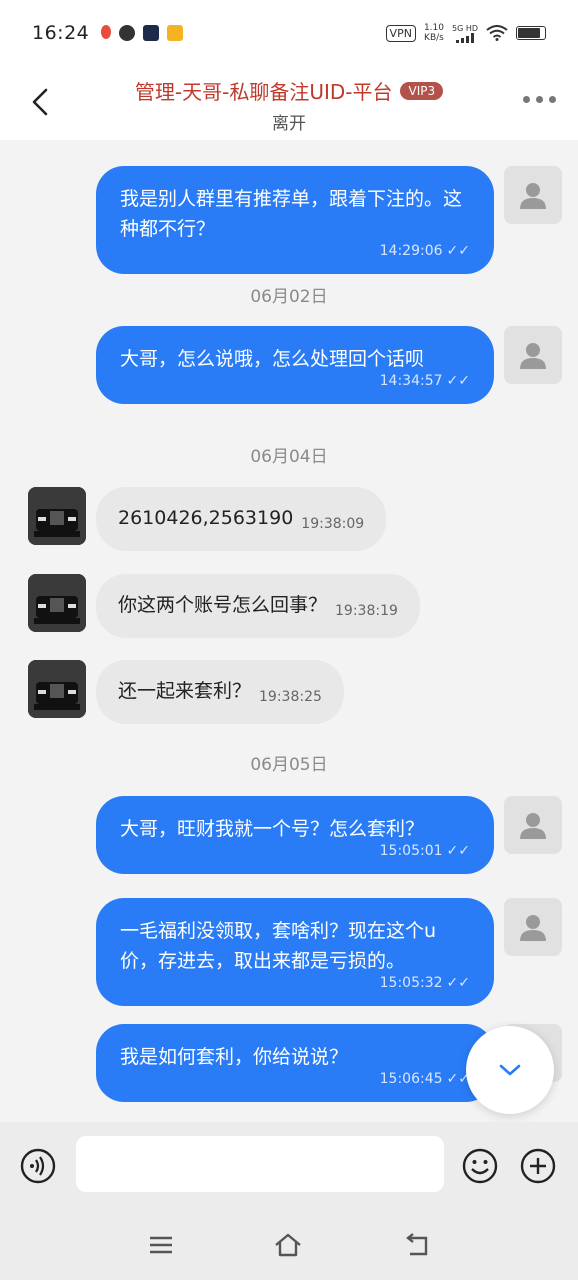 This screenshot has width=578, height=1280. I want to click on wifi-icon, so click(497, 33).